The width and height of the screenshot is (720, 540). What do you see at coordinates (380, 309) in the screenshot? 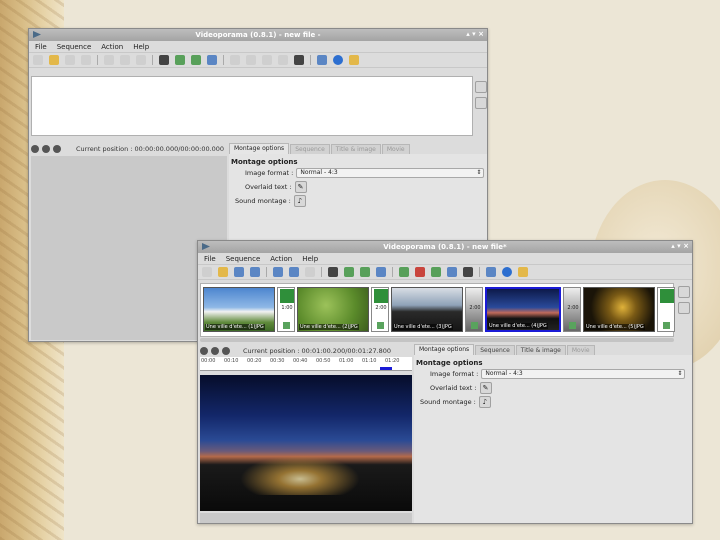
I see `transition-2: 2:00` at bounding box center [380, 309].